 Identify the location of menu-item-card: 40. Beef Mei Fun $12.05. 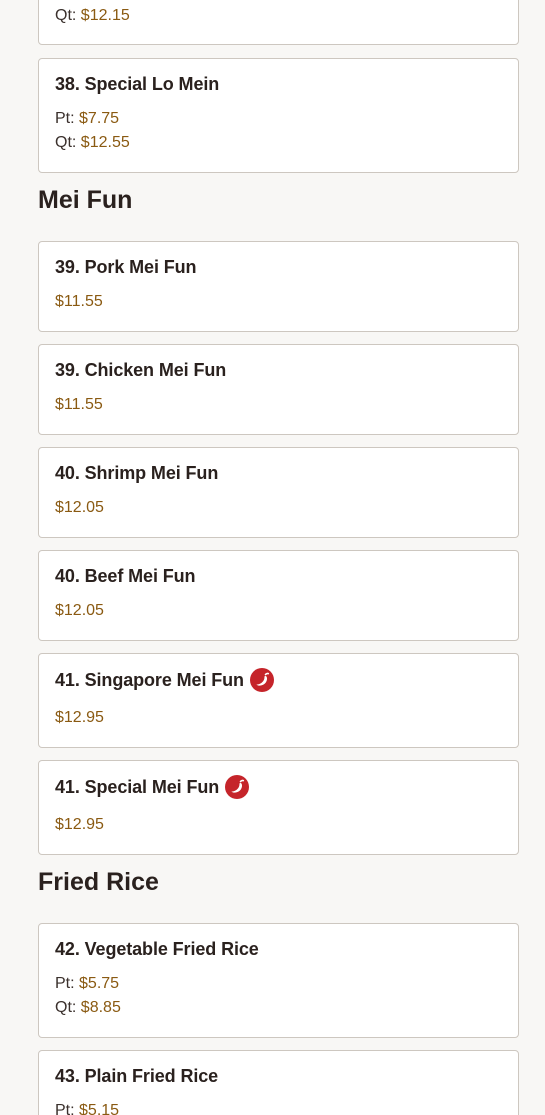
(278, 595).